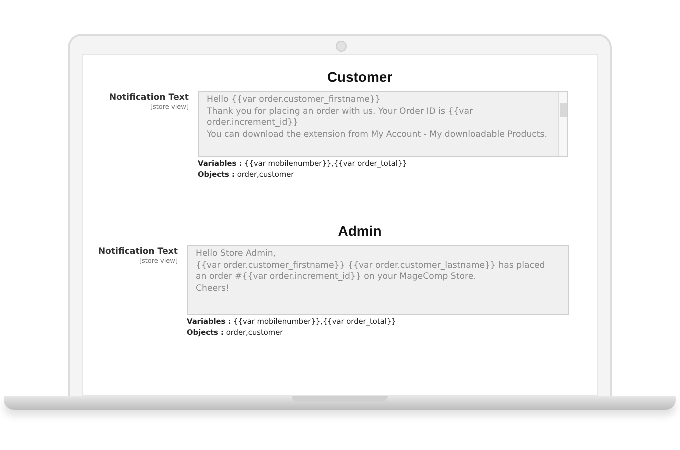 Image resolution: width=680 pixels, height=450 pixels. Describe the element at coordinates (378, 280) in the screenshot. I see `textarea-field: Hello Store Admin, {{var order.customer_firstname}} {{var order.customer_lastname}} has placed an order #{{var order.increment_id}} on your MageComp Store. Cheers!` at that location.